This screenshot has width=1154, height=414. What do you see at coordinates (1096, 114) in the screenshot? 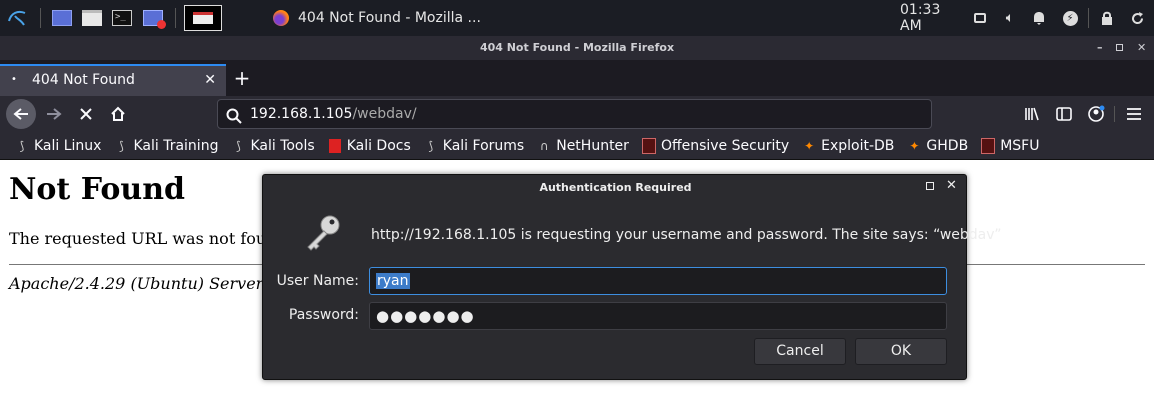
I see `account-icon` at bounding box center [1096, 114].